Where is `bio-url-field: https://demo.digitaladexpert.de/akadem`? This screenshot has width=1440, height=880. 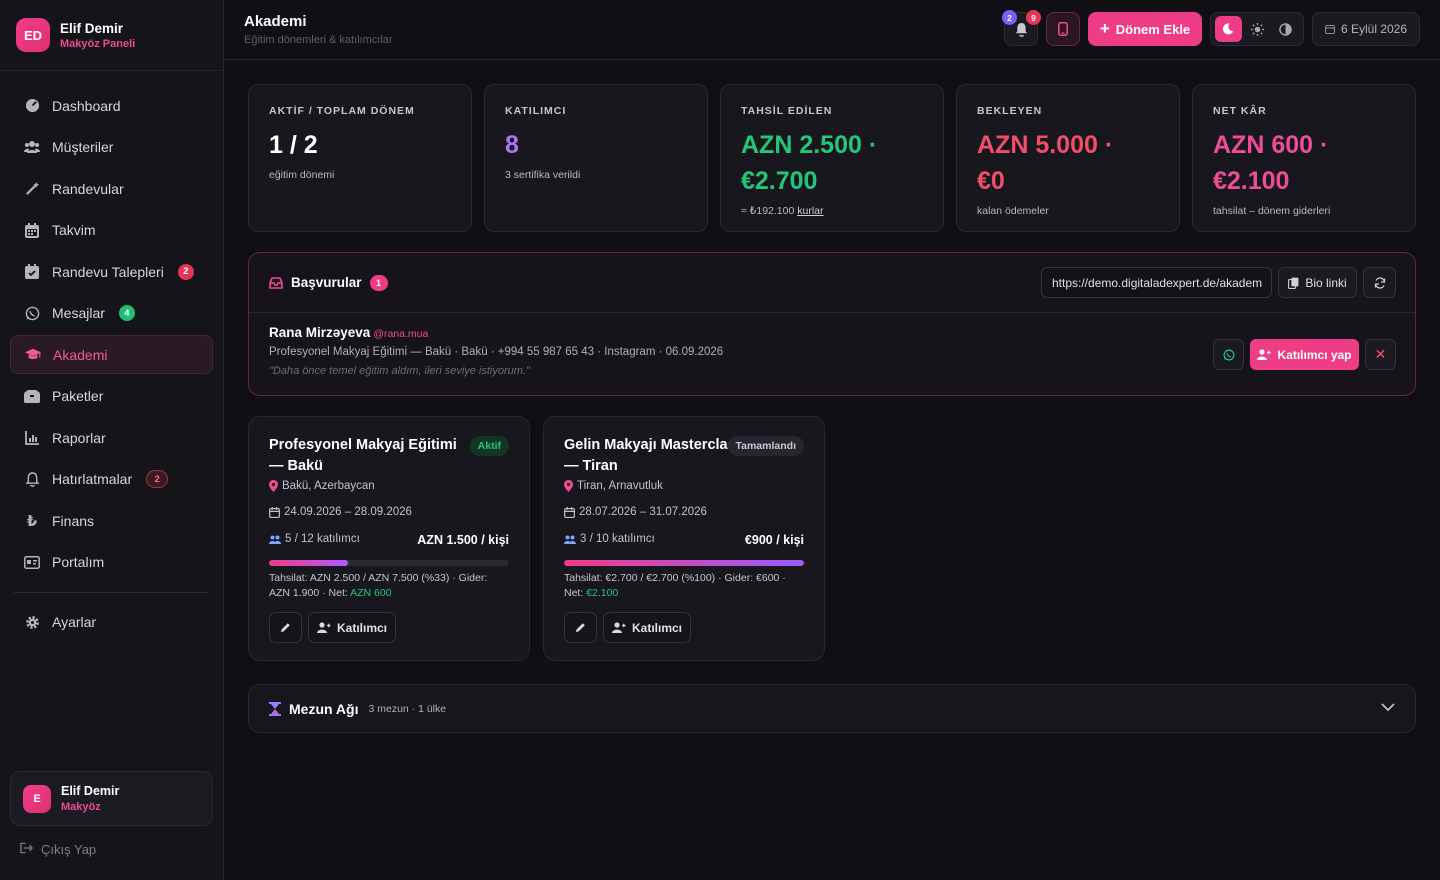
bio-url-field: https://demo.digitaladexpert.de/akadem is located at coordinates (1156, 282).